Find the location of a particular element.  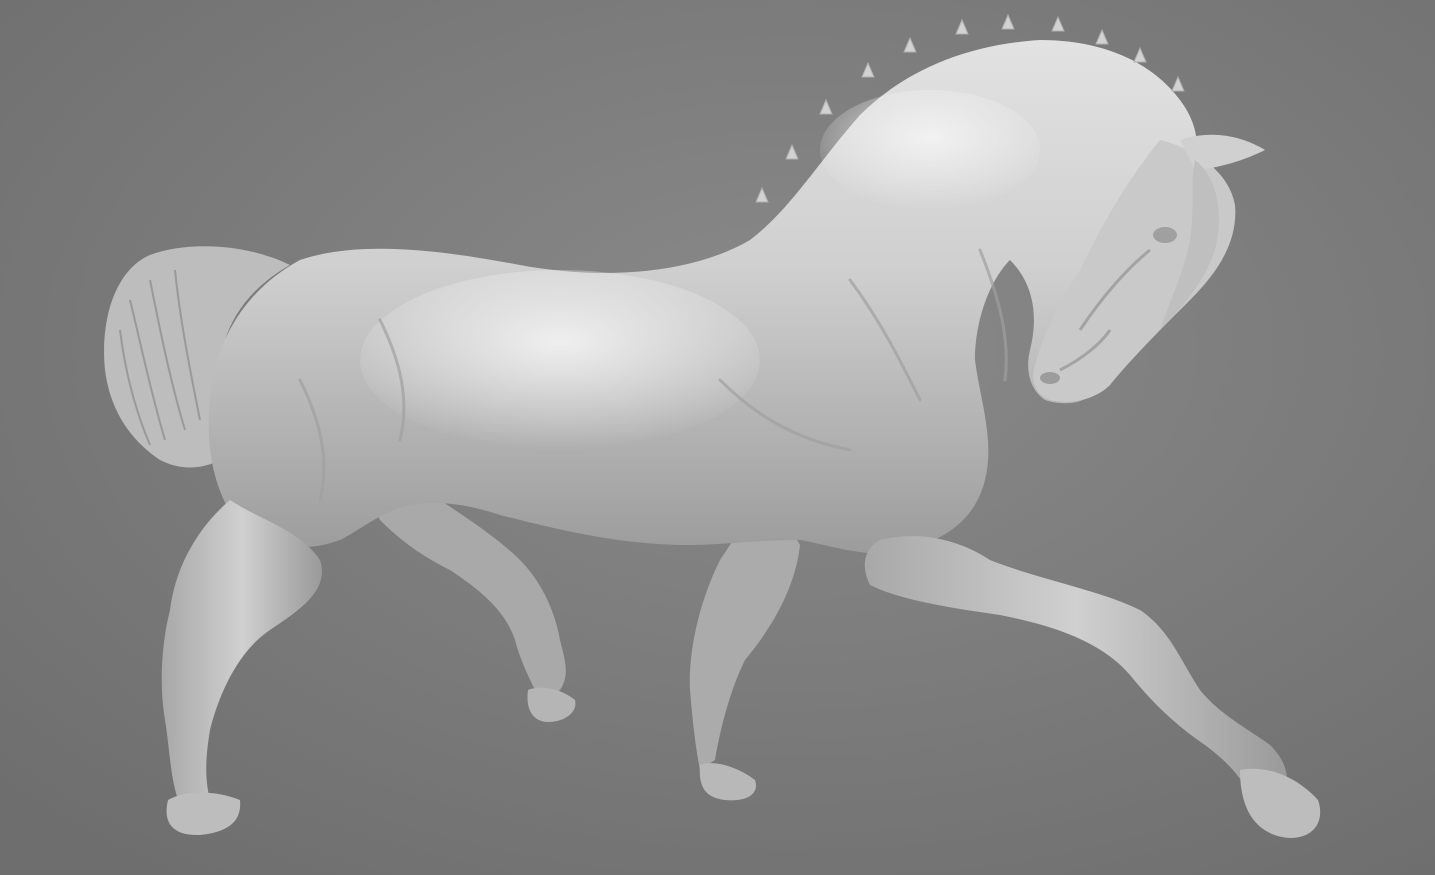

horse-nostril is located at coordinates (1050, 378).